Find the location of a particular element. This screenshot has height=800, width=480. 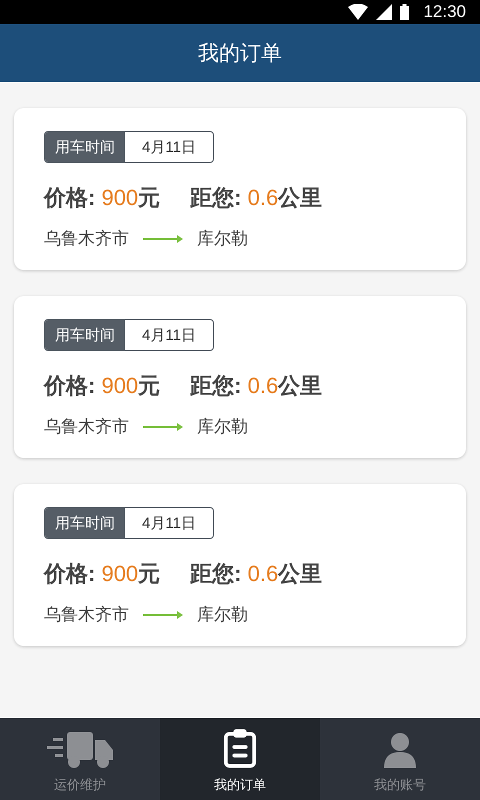

truck-icon is located at coordinates (80, 750).